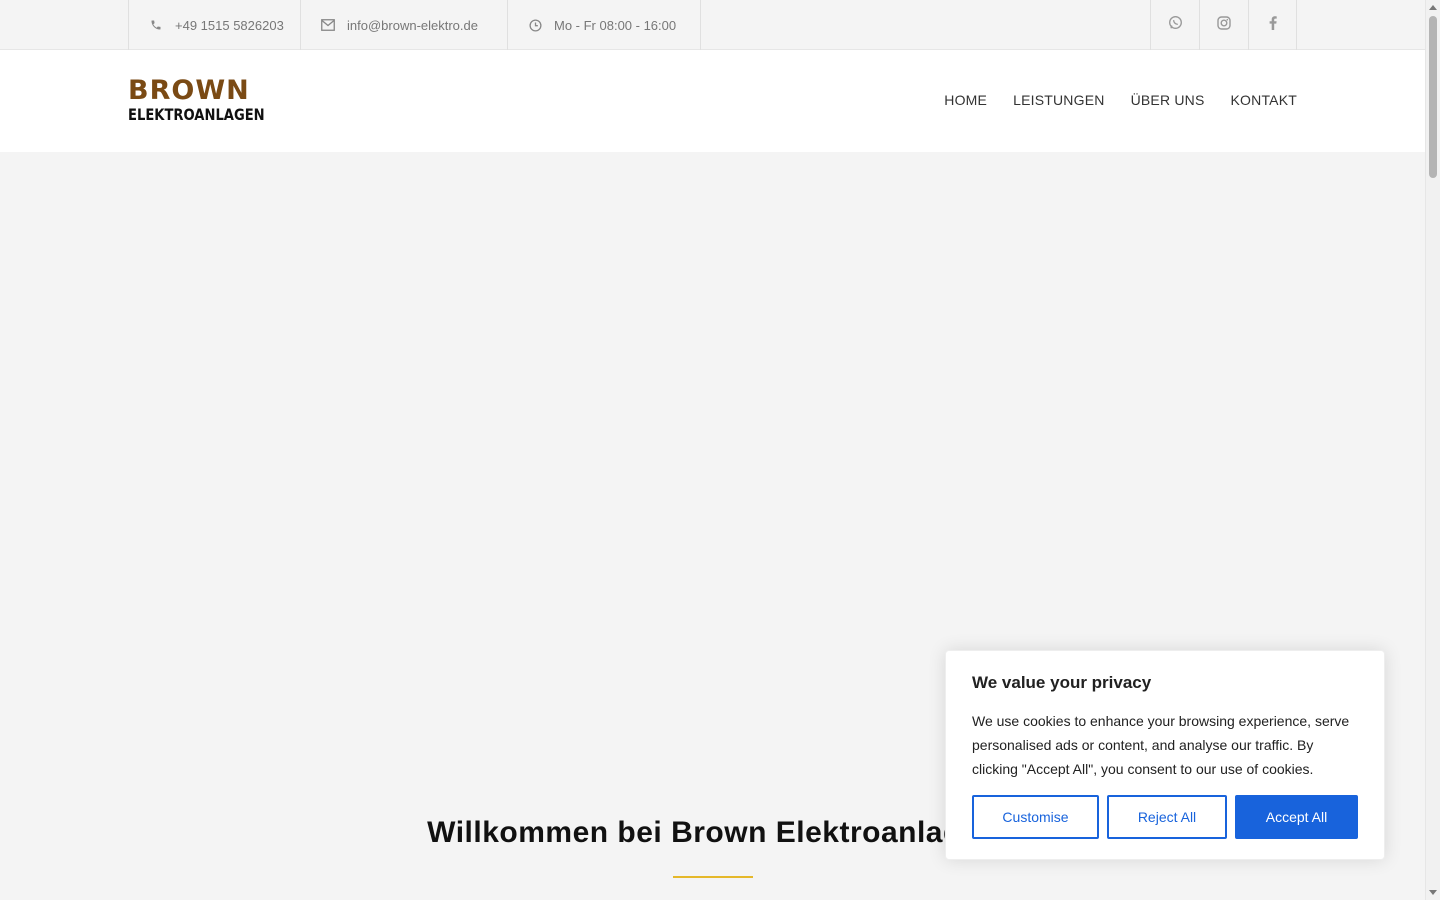  I want to click on nav-kontakt: KONTAKT, so click(1264, 100).